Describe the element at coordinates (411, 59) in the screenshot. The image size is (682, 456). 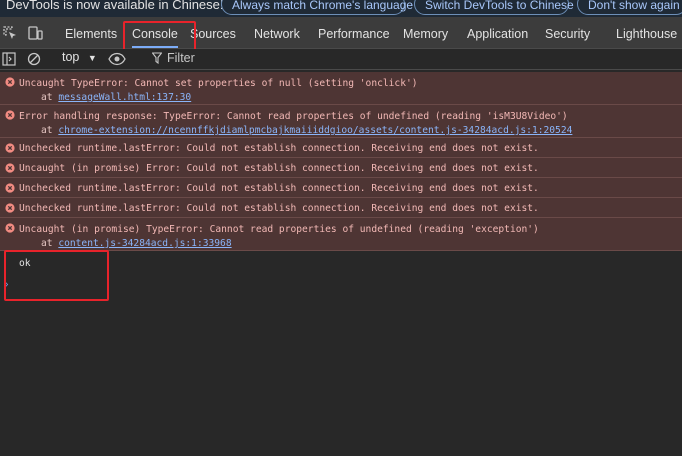
I see `filter-input: Filter` at that location.